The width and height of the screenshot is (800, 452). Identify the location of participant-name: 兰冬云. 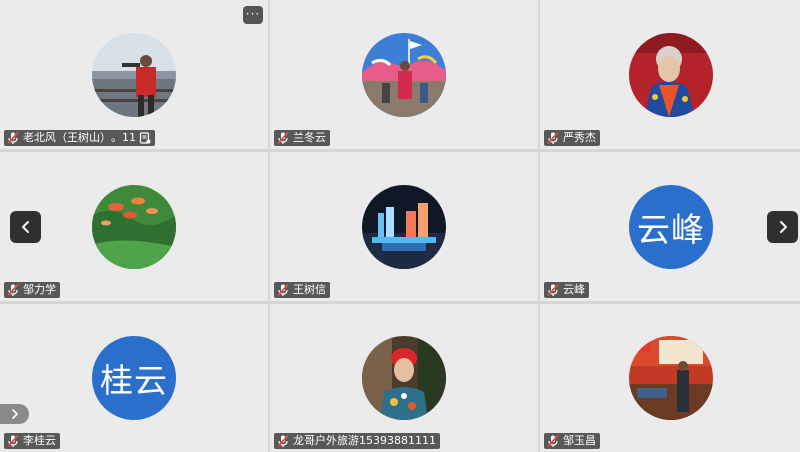
(309, 137).